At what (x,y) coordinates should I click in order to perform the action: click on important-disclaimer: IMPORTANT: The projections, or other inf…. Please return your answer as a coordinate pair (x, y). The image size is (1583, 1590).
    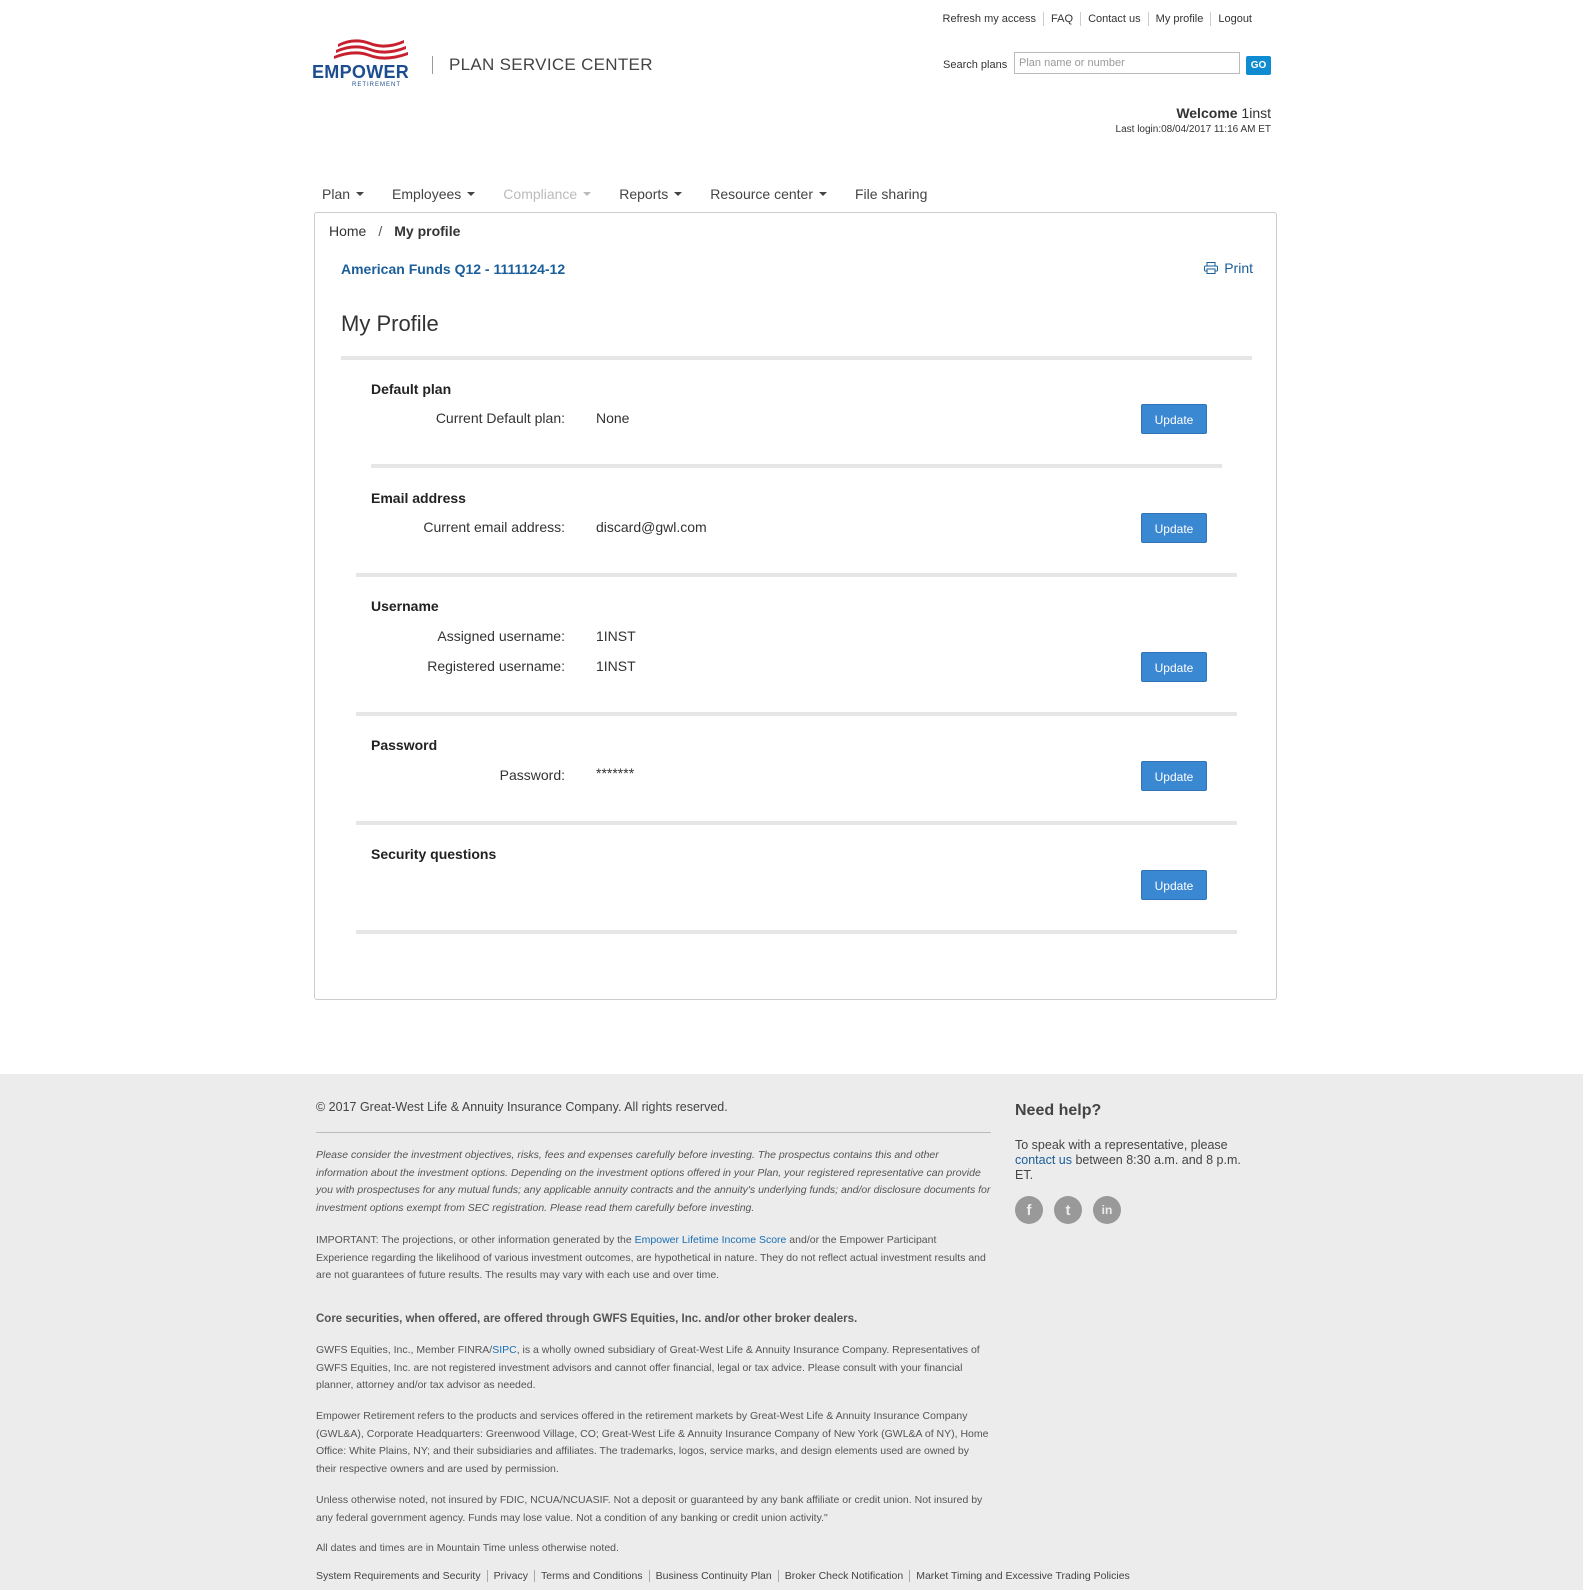
    Looking at the image, I should click on (653, 1258).